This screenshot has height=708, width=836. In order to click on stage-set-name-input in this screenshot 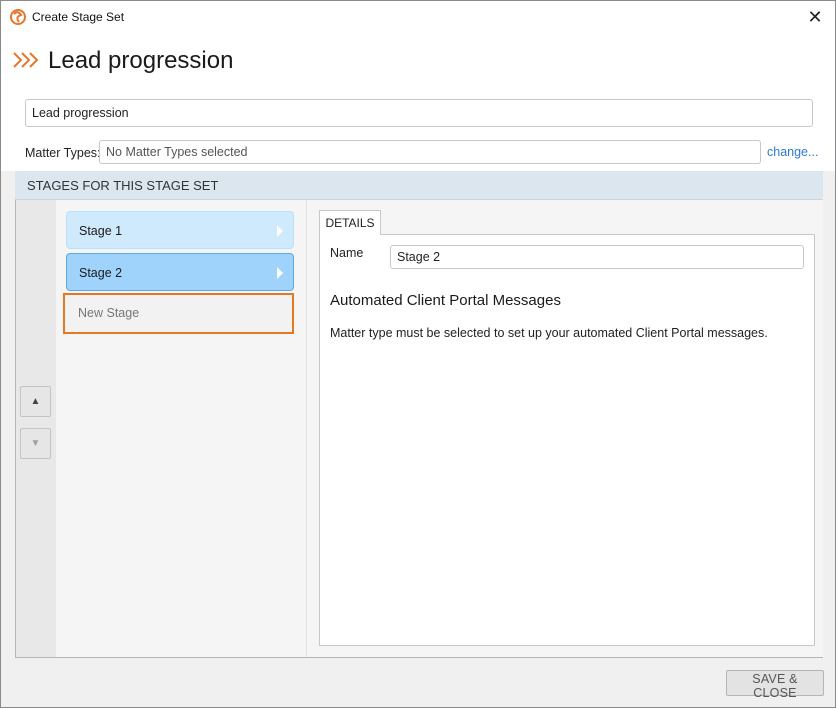, I will do `click(419, 113)`.